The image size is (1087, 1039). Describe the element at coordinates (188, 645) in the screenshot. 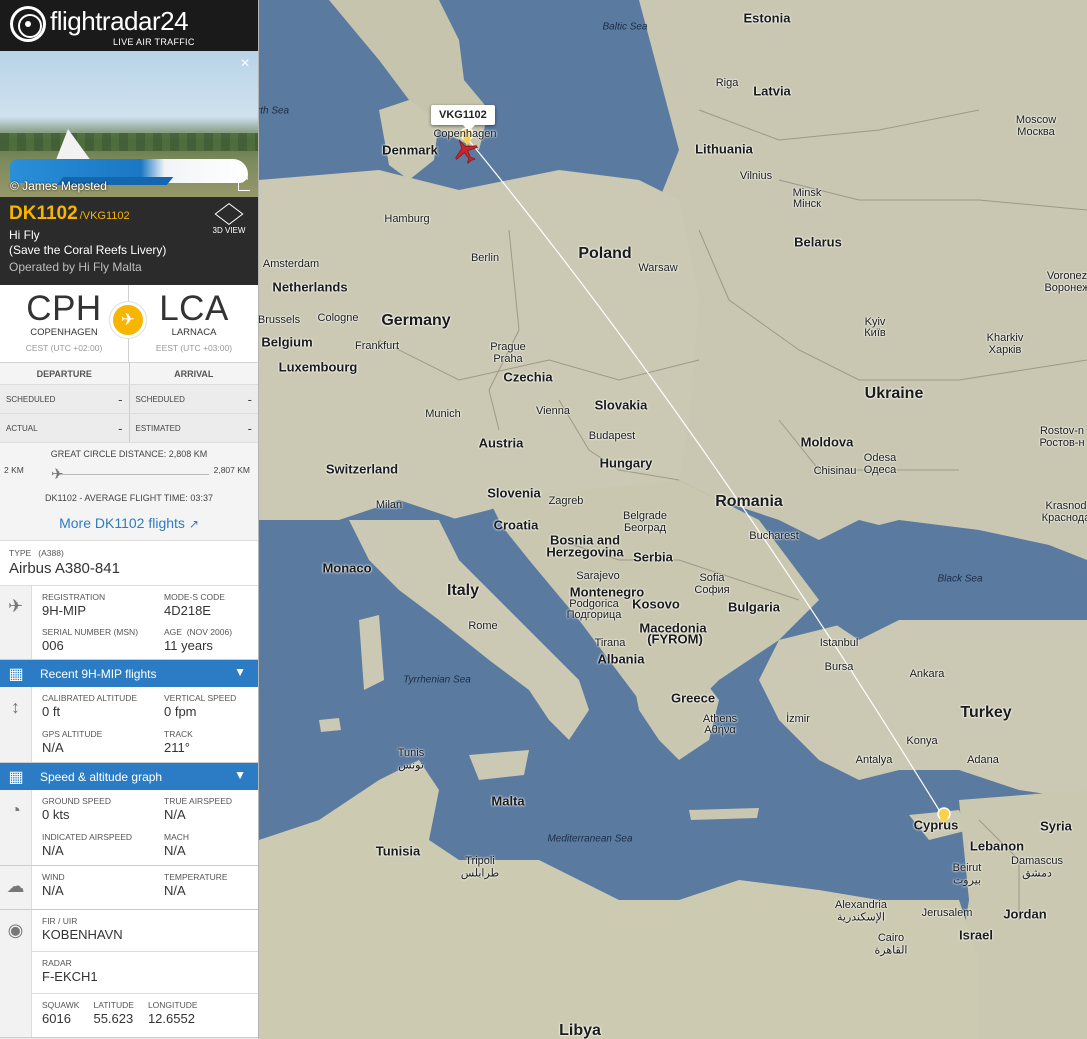

I see `age-value: 11 years` at that location.